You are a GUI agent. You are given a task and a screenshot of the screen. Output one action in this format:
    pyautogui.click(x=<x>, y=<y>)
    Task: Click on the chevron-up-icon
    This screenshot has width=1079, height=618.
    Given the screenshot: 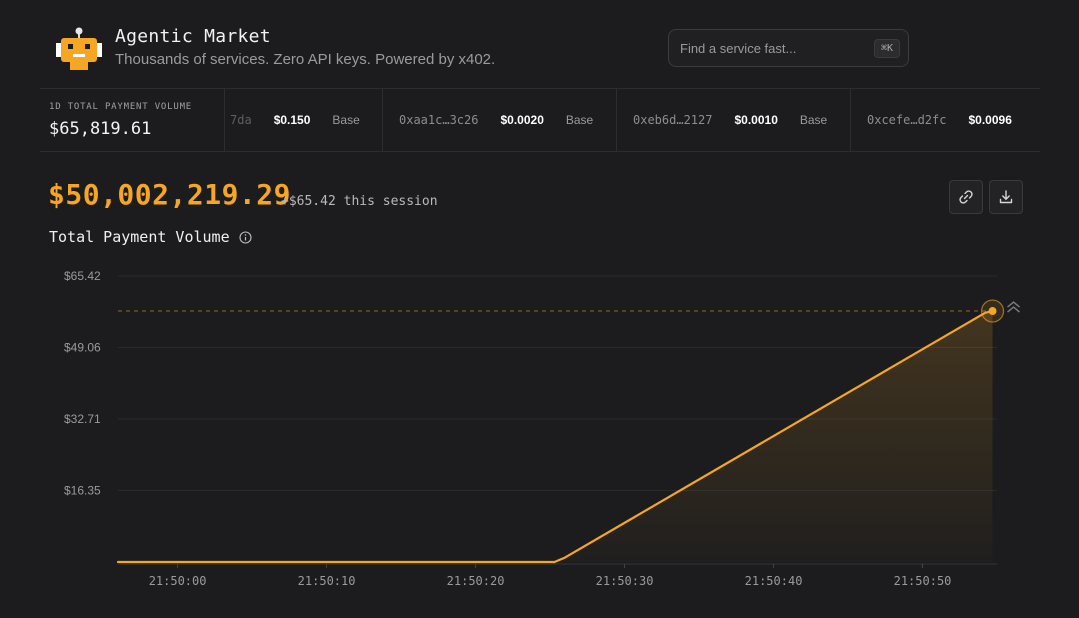 What is the action you would take?
    pyautogui.click(x=1014, y=307)
    